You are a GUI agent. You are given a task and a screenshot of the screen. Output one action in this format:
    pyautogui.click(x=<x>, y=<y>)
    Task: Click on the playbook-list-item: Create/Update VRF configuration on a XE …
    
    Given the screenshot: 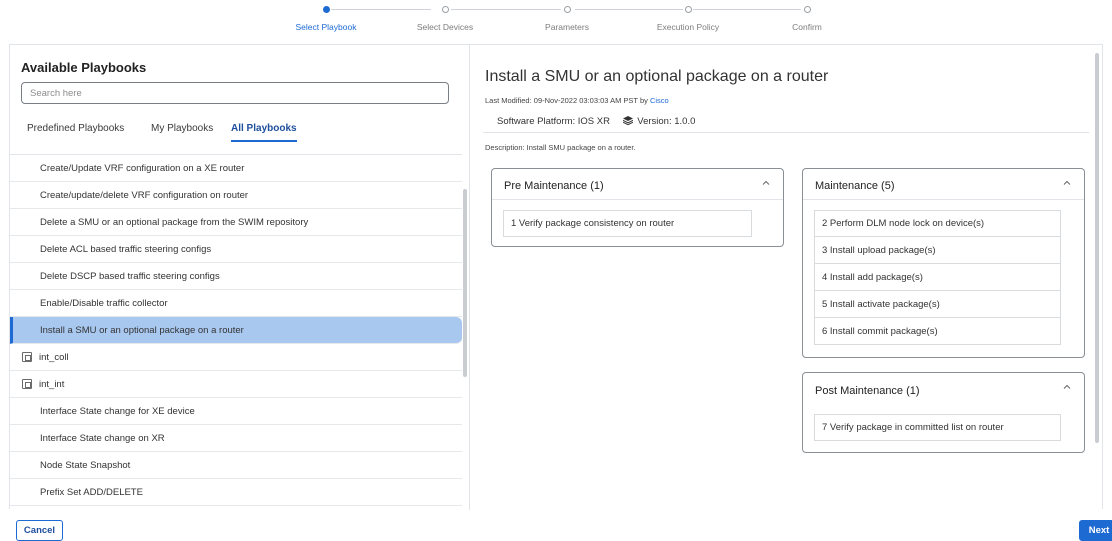 What is the action you would take?
    pyautogui.click(x=236, y=168)
    